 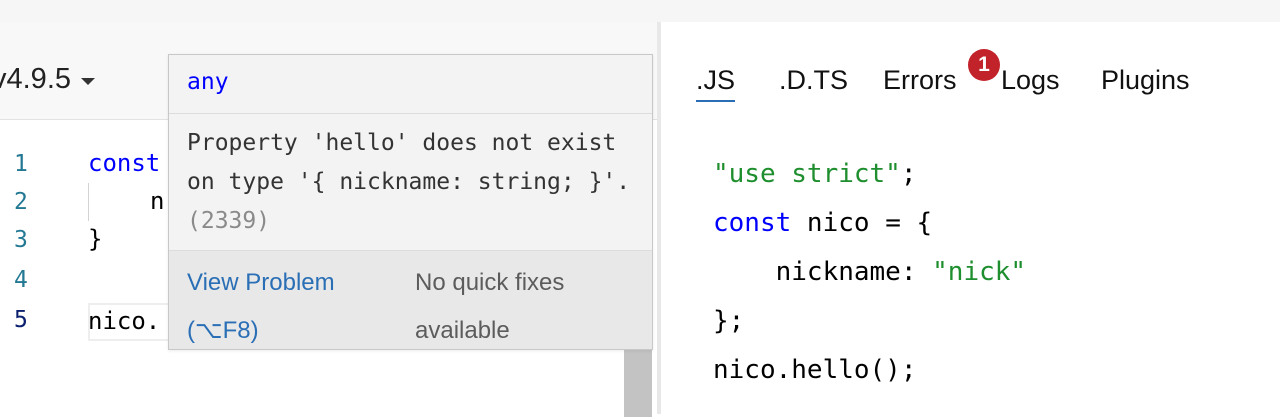 What do you see at coordinates (1145, 82) in the screenshot?
I see `tab-plugins: Plugins` at bounding box center [1145, 82].